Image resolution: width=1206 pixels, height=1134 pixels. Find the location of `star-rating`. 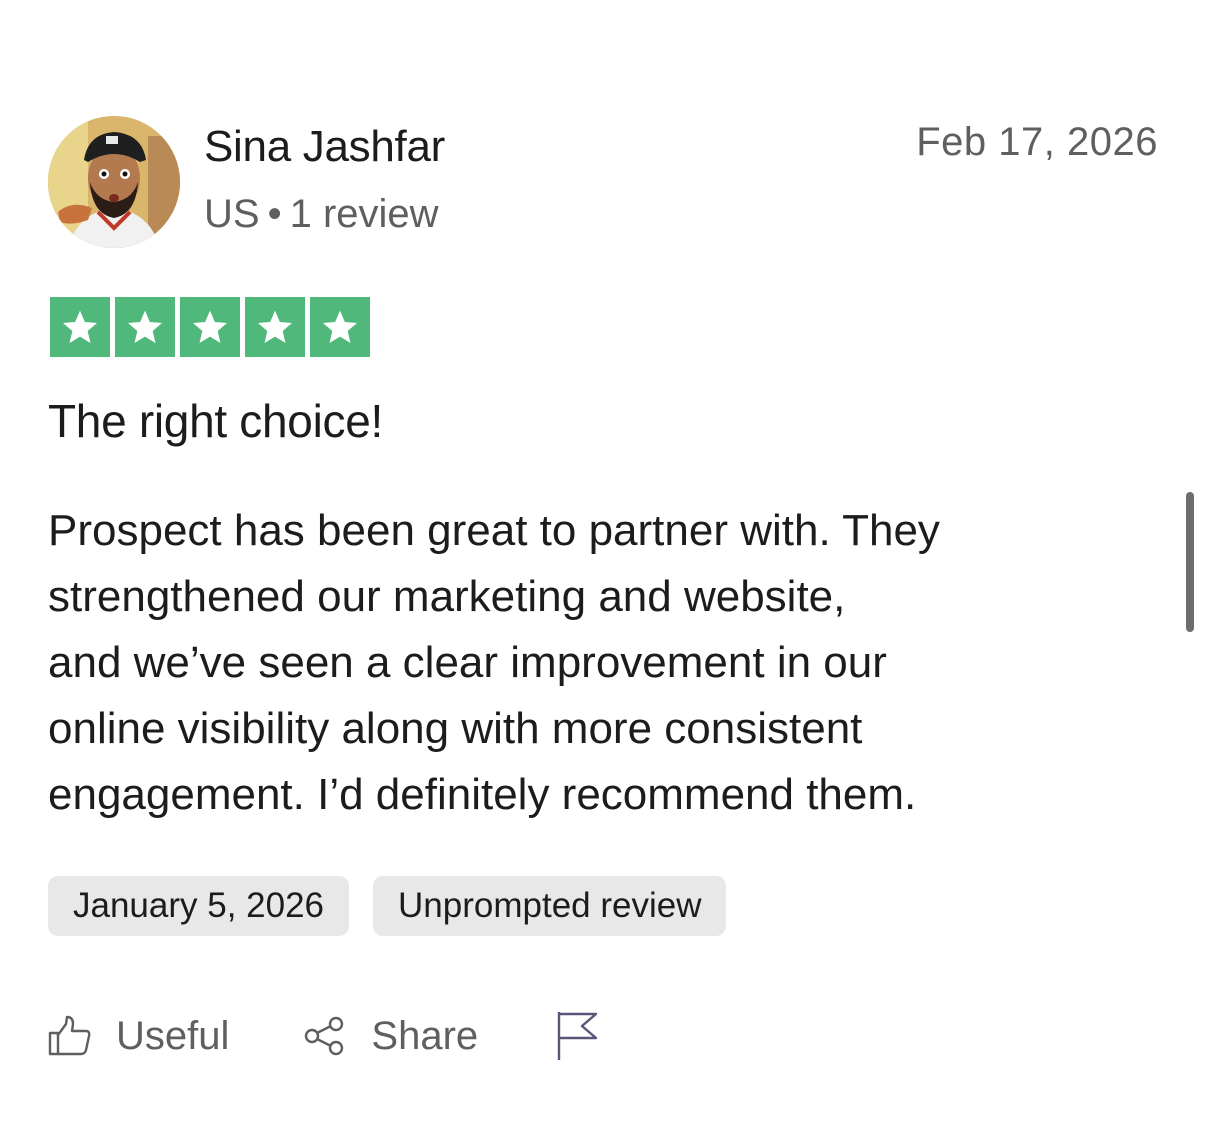

star-rating is located at coordinates (210, 327).